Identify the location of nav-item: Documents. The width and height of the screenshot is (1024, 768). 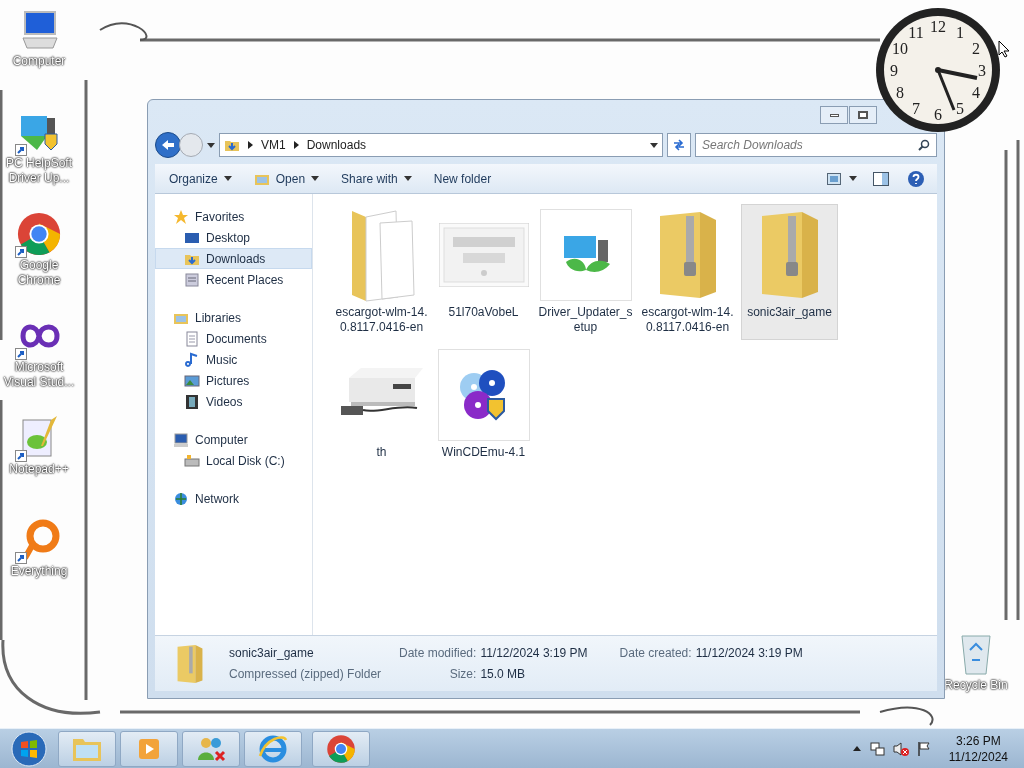
(233, 338).